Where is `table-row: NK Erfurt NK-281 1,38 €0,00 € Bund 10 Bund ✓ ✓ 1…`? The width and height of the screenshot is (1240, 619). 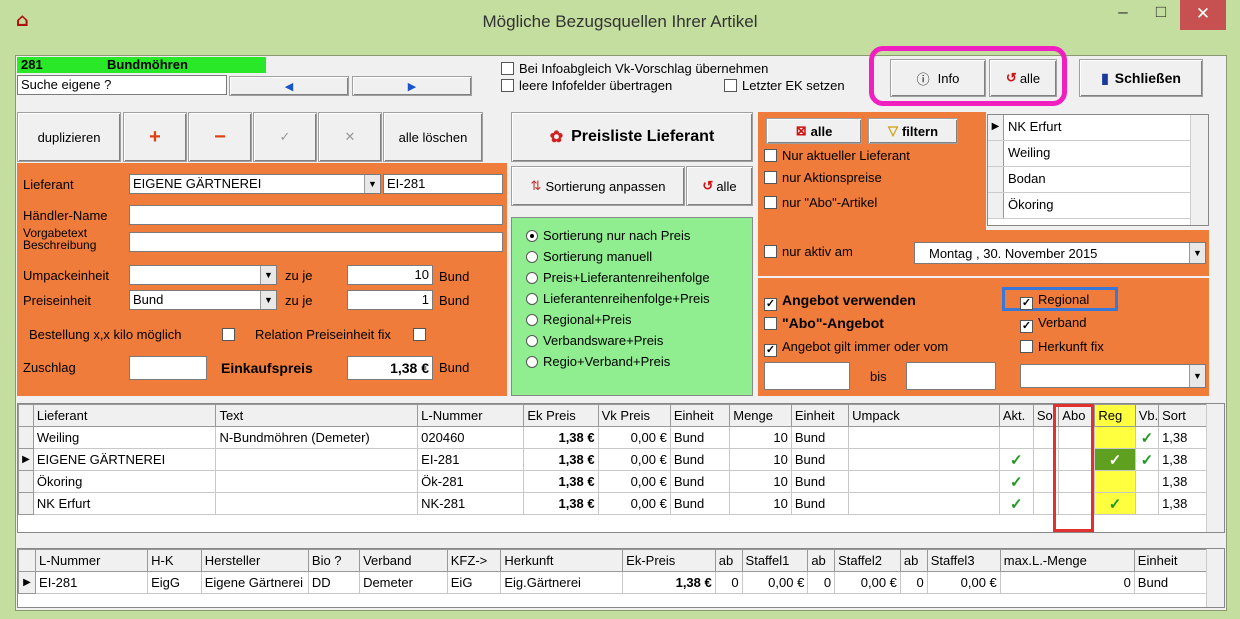 table-row: NK Erfurt NK-281 1,38 €0,00 € Bund 10 Bund ✓ ✓ 1… is located at coordinates (613, 503).